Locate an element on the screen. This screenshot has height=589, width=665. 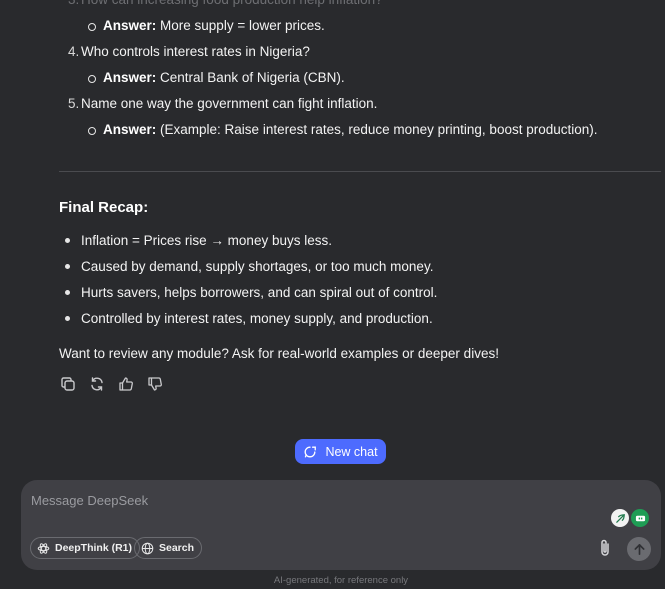
extension-leaf-icon is located at coordinates (620, 518).